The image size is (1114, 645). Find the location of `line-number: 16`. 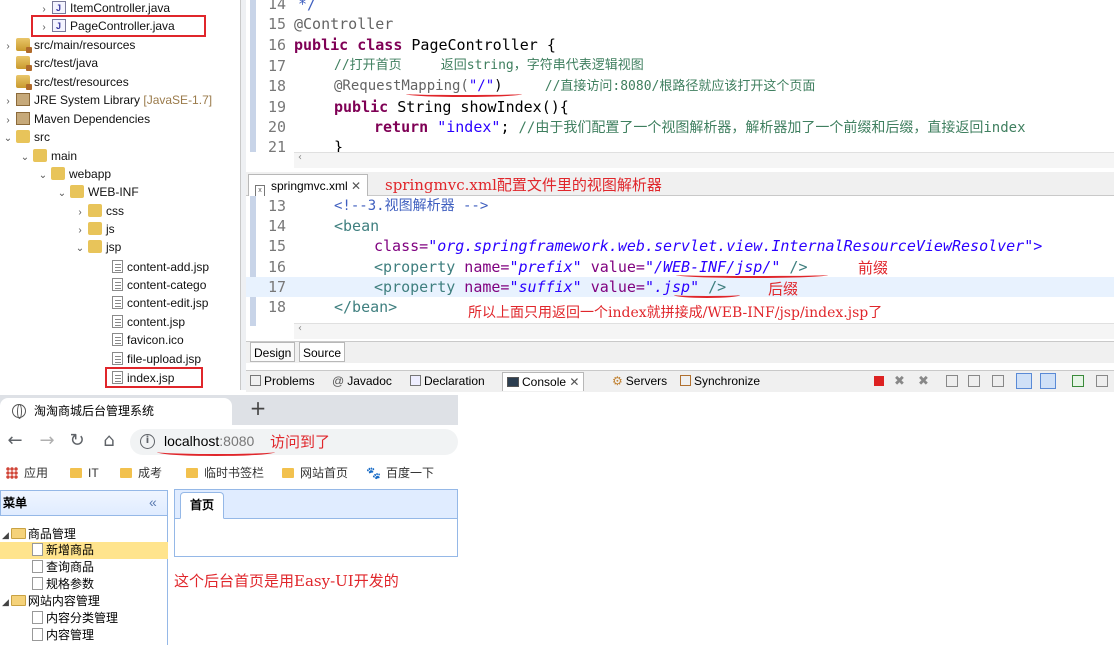

line-number: 16 is located at coordinates (276, 267).